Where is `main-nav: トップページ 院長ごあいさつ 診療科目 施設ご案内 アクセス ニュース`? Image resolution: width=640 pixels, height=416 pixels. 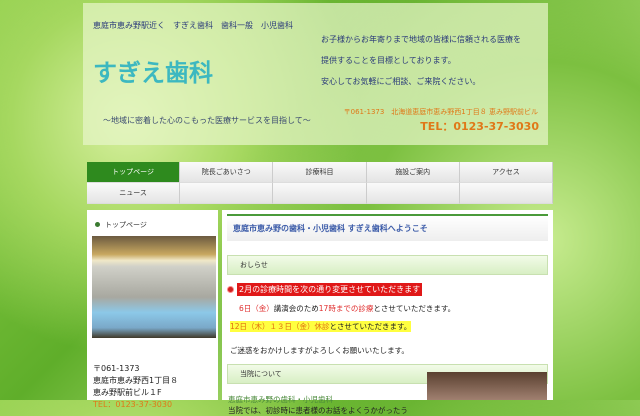 main-nav: トップページ 院長ごあいさつ 診療科目 施設ご案内 アクセス ニュース is located at coordinates (320, 183).